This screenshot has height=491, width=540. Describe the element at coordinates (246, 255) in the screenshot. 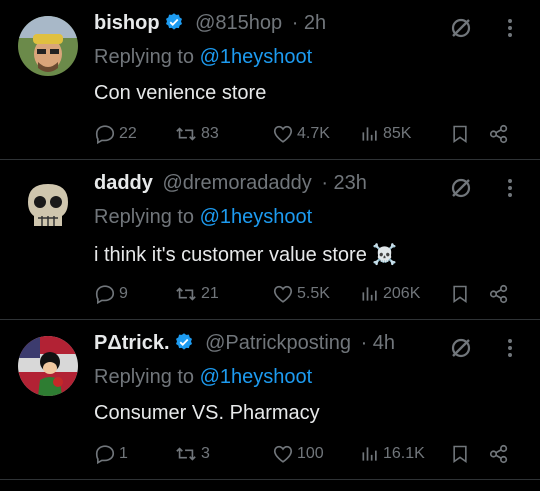

I see `tweet-text: i think it's customer value store ☠️` at that location.